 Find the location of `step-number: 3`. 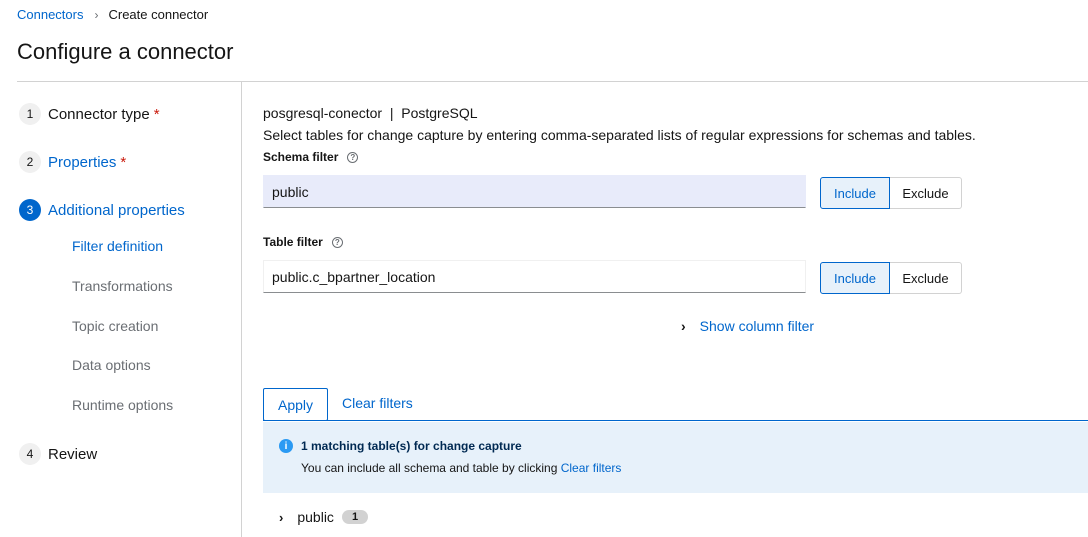

step-number: 3 is located at coordinates (30, 210).